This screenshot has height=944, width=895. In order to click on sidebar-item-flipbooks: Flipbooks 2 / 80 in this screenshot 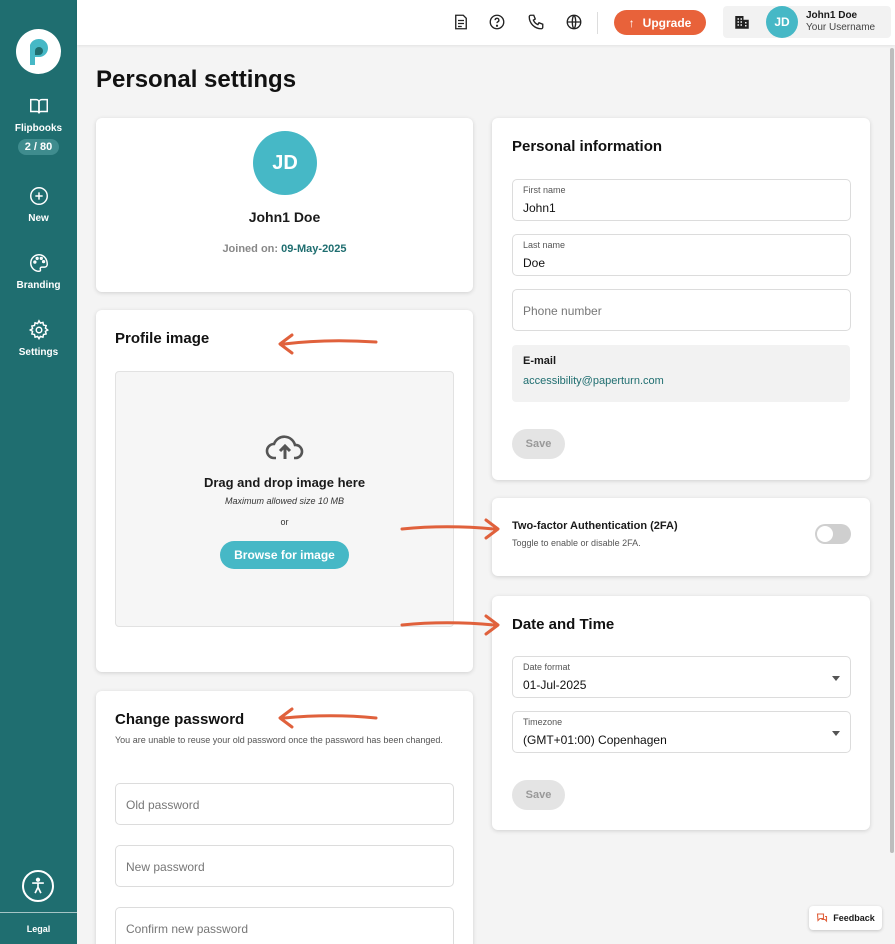, I will do `click(38, 125)`.